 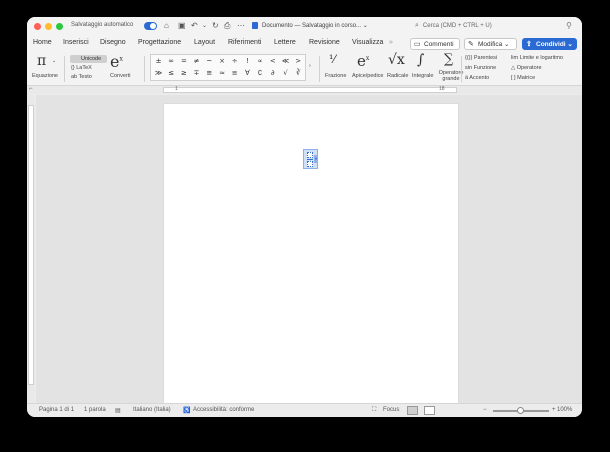 I want to click on tab-visualizza: Visualizza, so click(x=367, y=42).